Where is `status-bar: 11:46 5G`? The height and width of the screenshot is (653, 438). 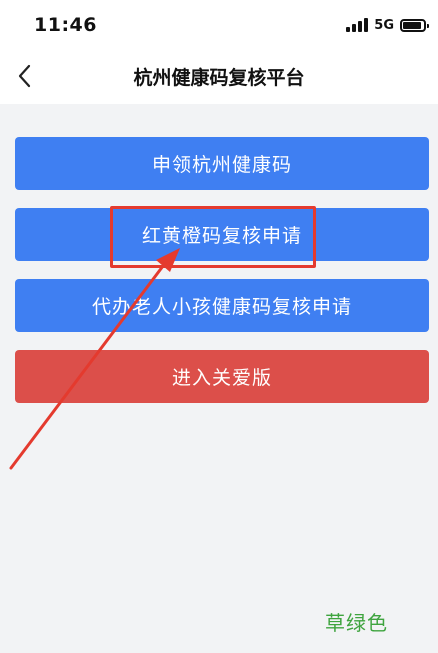 status-bar: 11:46 5G is located at coordinates (219, 25).